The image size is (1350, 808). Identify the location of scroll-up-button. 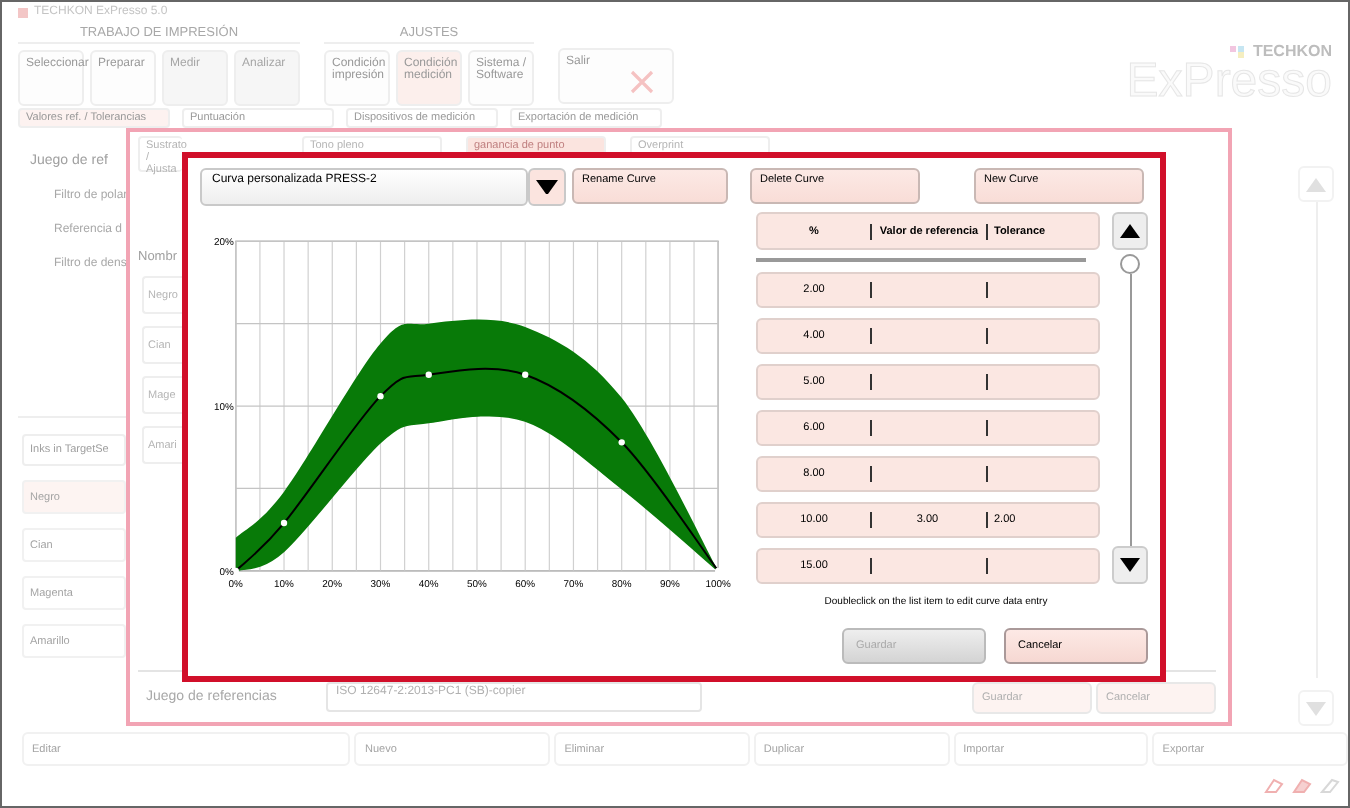
(1130, 231).